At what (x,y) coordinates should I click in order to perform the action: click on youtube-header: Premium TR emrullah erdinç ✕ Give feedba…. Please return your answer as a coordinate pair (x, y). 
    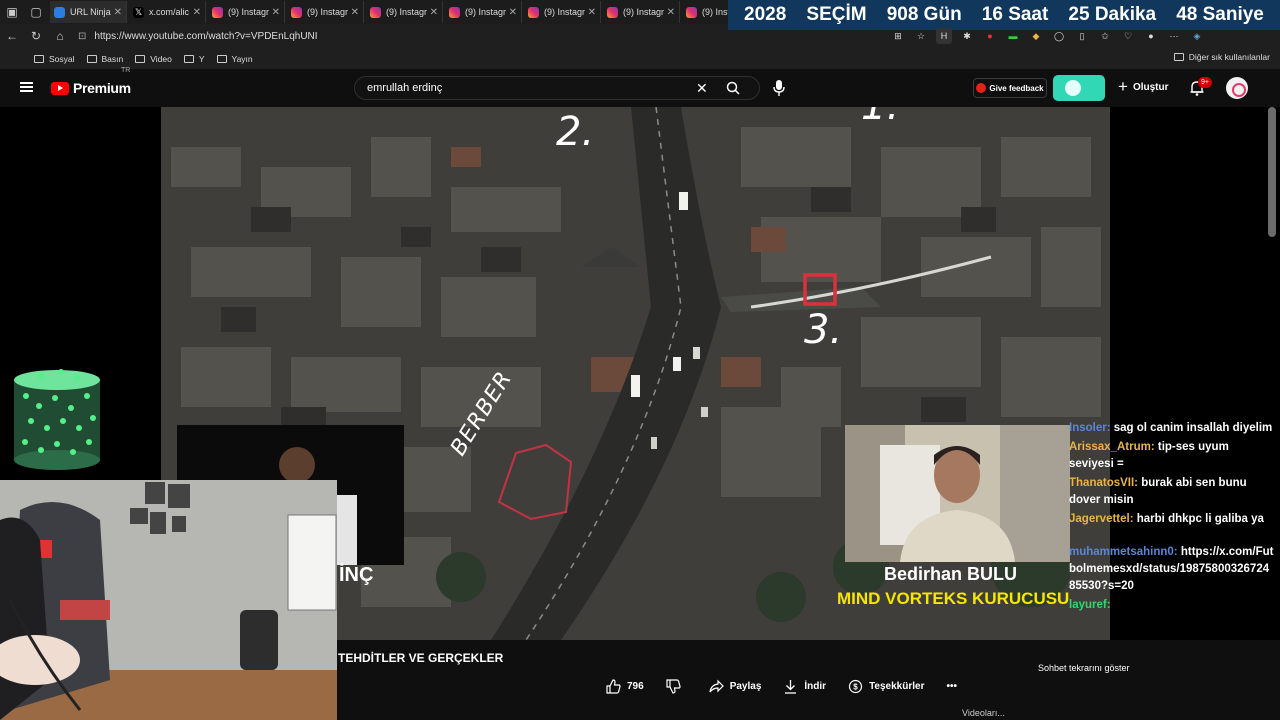
    Looking at the image, I should click on (640, 87).